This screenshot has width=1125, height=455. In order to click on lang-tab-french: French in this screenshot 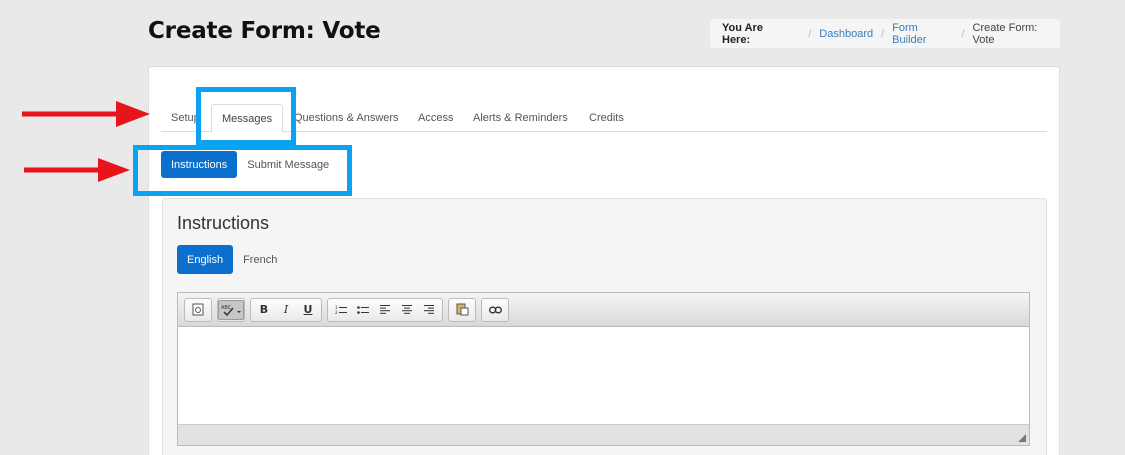, I will do `click(260, 259)`.